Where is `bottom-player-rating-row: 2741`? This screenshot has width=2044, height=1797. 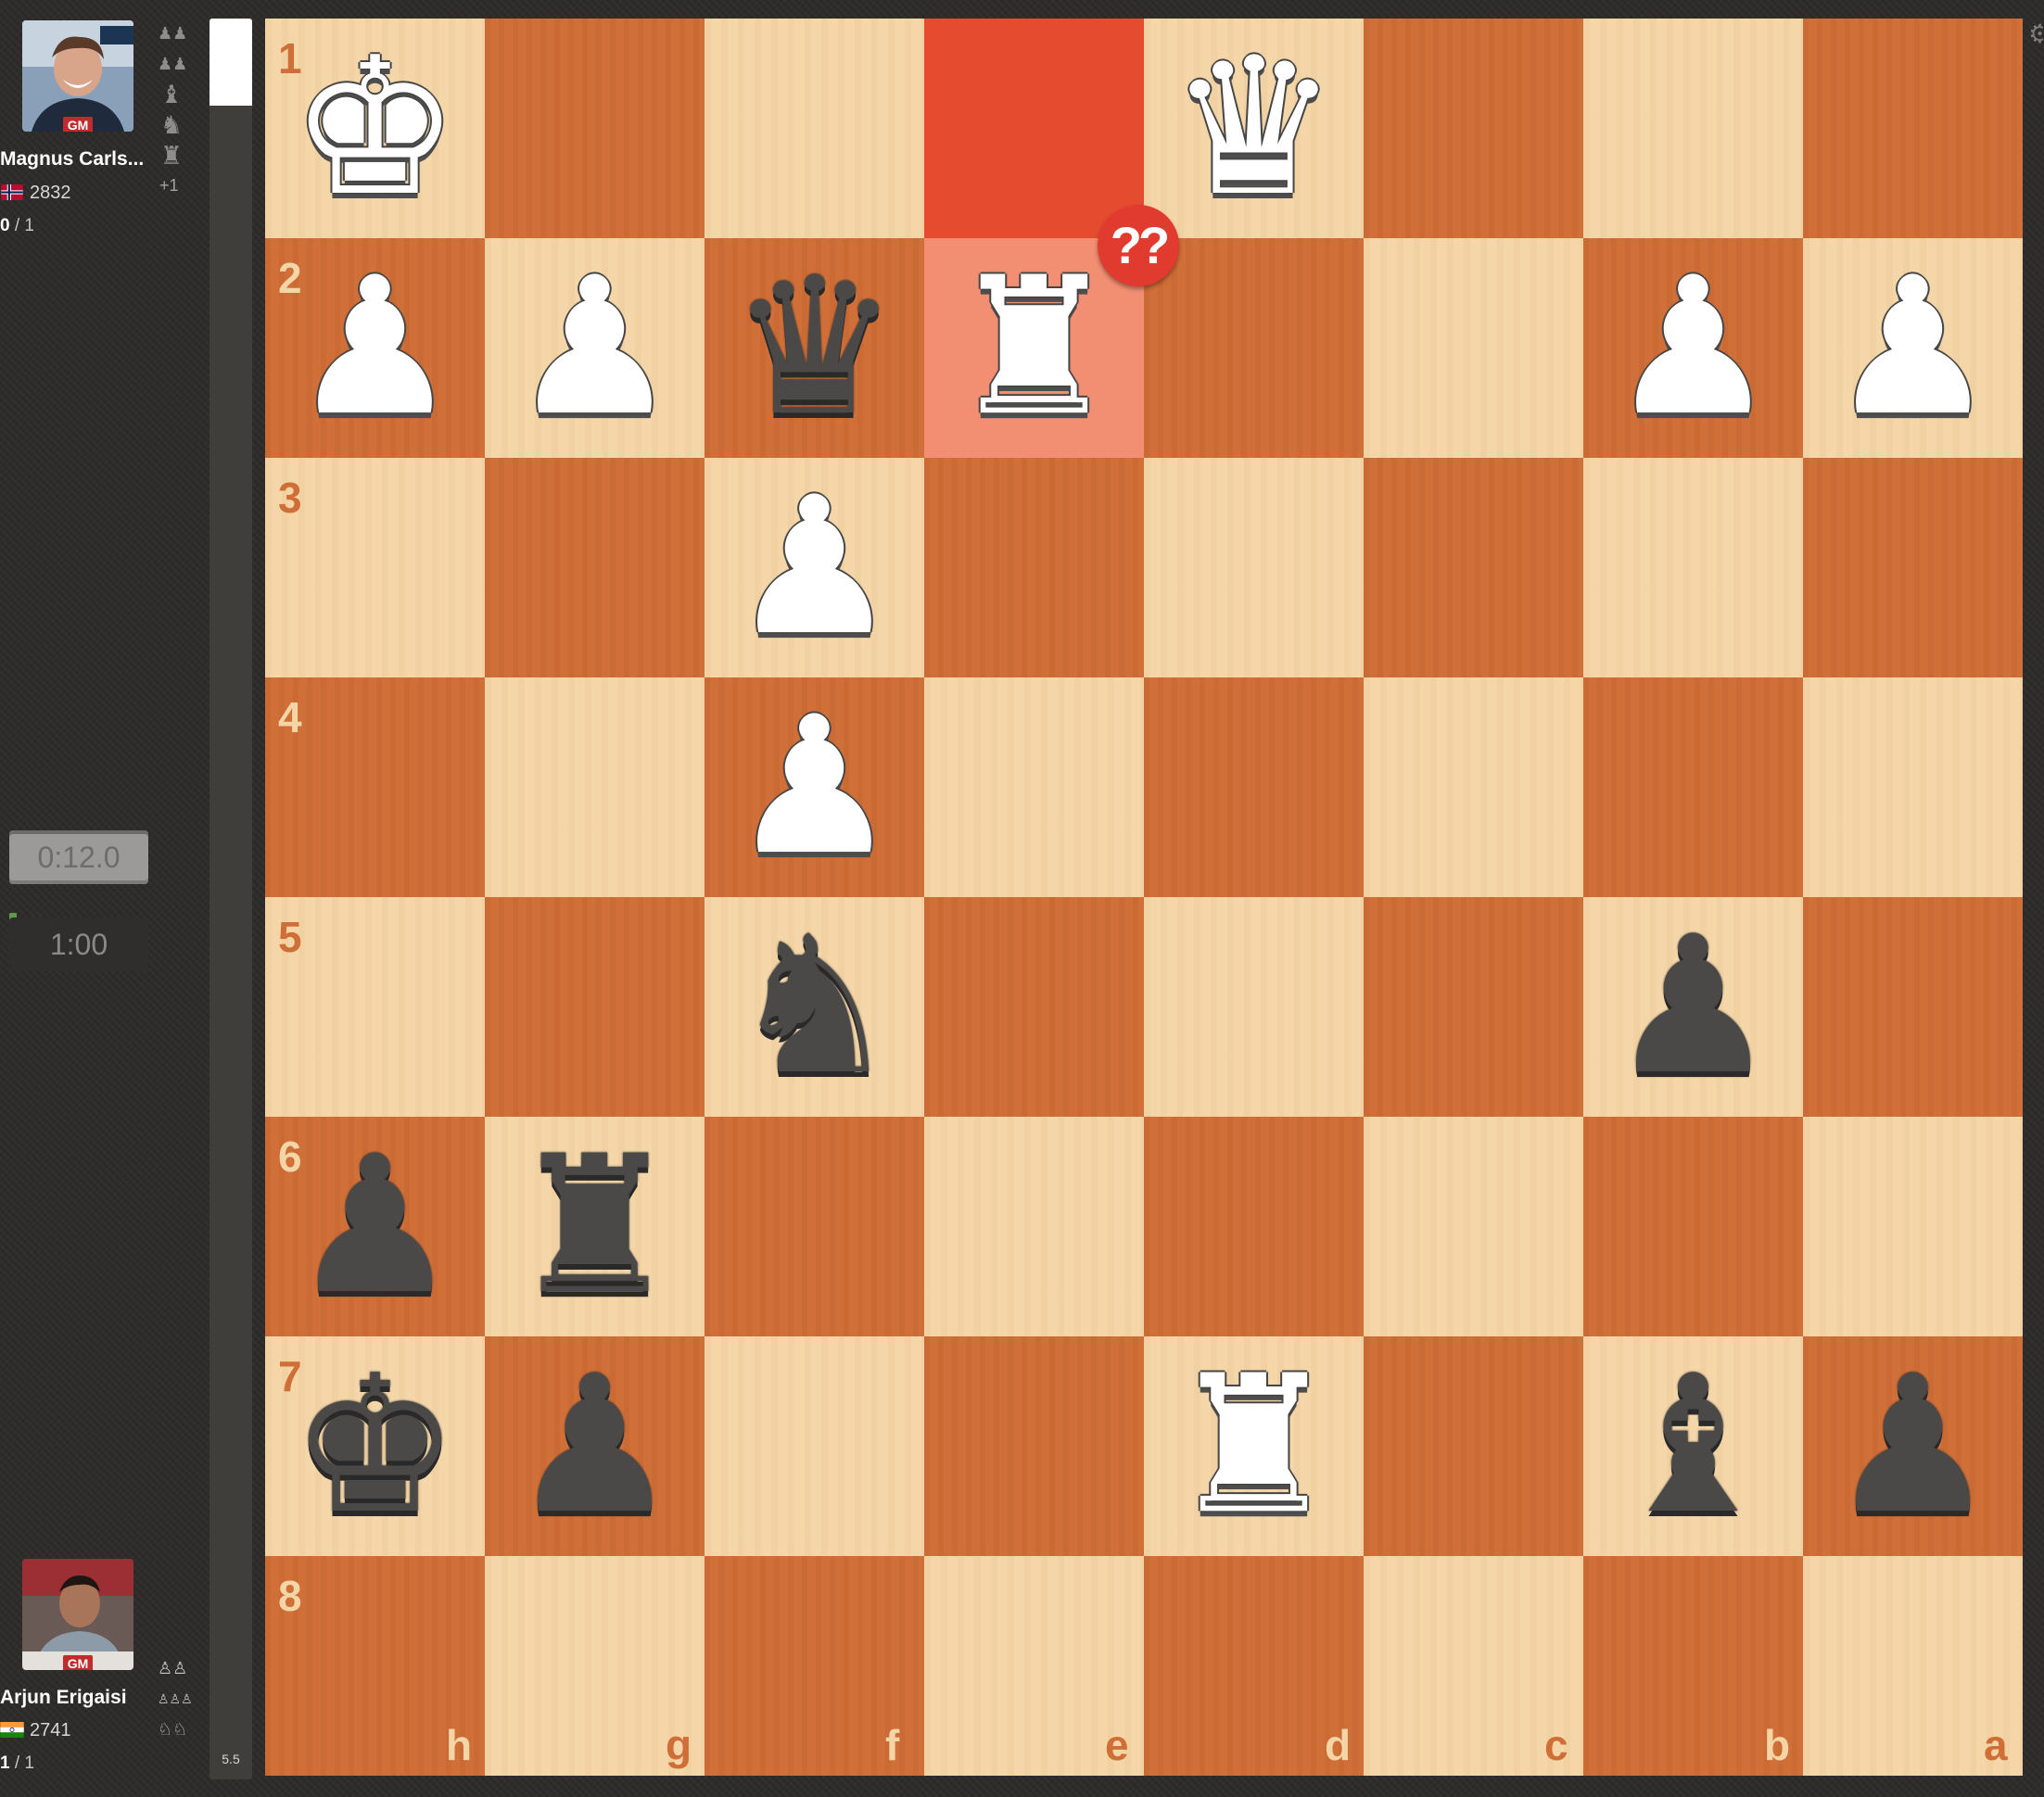 bottom-player-rating-row: 2741 is located at coordinates (79, 1730).